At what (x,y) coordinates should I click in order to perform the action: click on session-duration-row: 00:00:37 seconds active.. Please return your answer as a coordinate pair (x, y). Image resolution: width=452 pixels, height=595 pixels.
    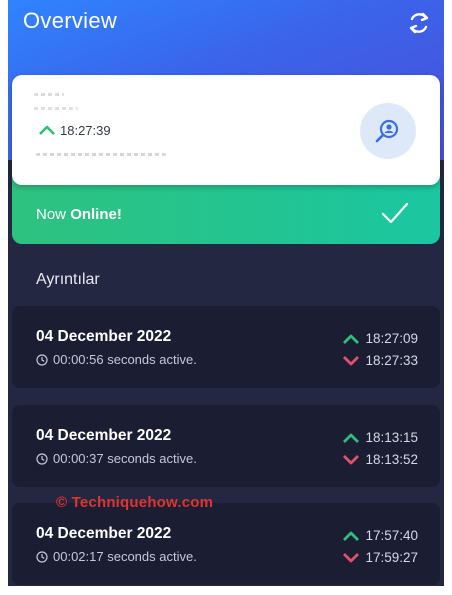
    Looking at the image, I should click on (116, 458).